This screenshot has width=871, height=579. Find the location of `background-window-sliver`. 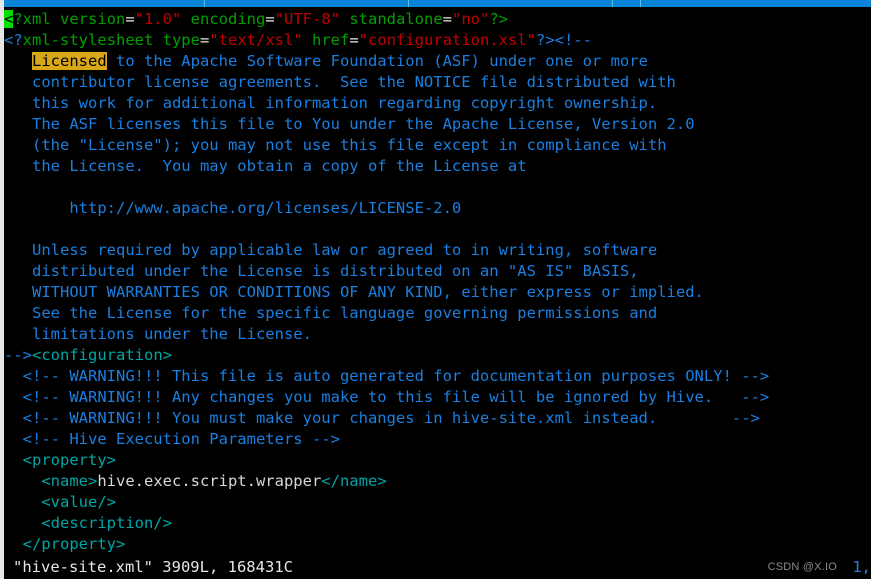

background-window-sliver is located at coordinates (2, 289).